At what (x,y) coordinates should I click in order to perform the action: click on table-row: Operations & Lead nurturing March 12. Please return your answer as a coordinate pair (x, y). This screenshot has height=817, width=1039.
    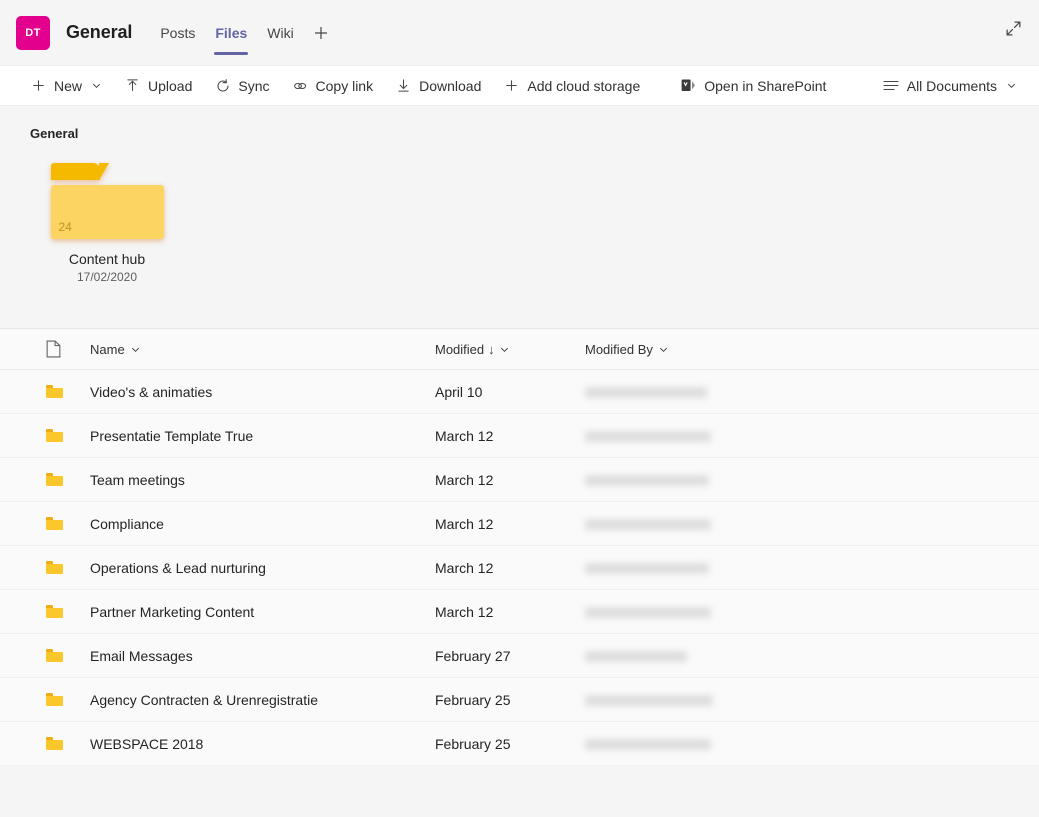
    Looking at the image, I should click on (519, 568).